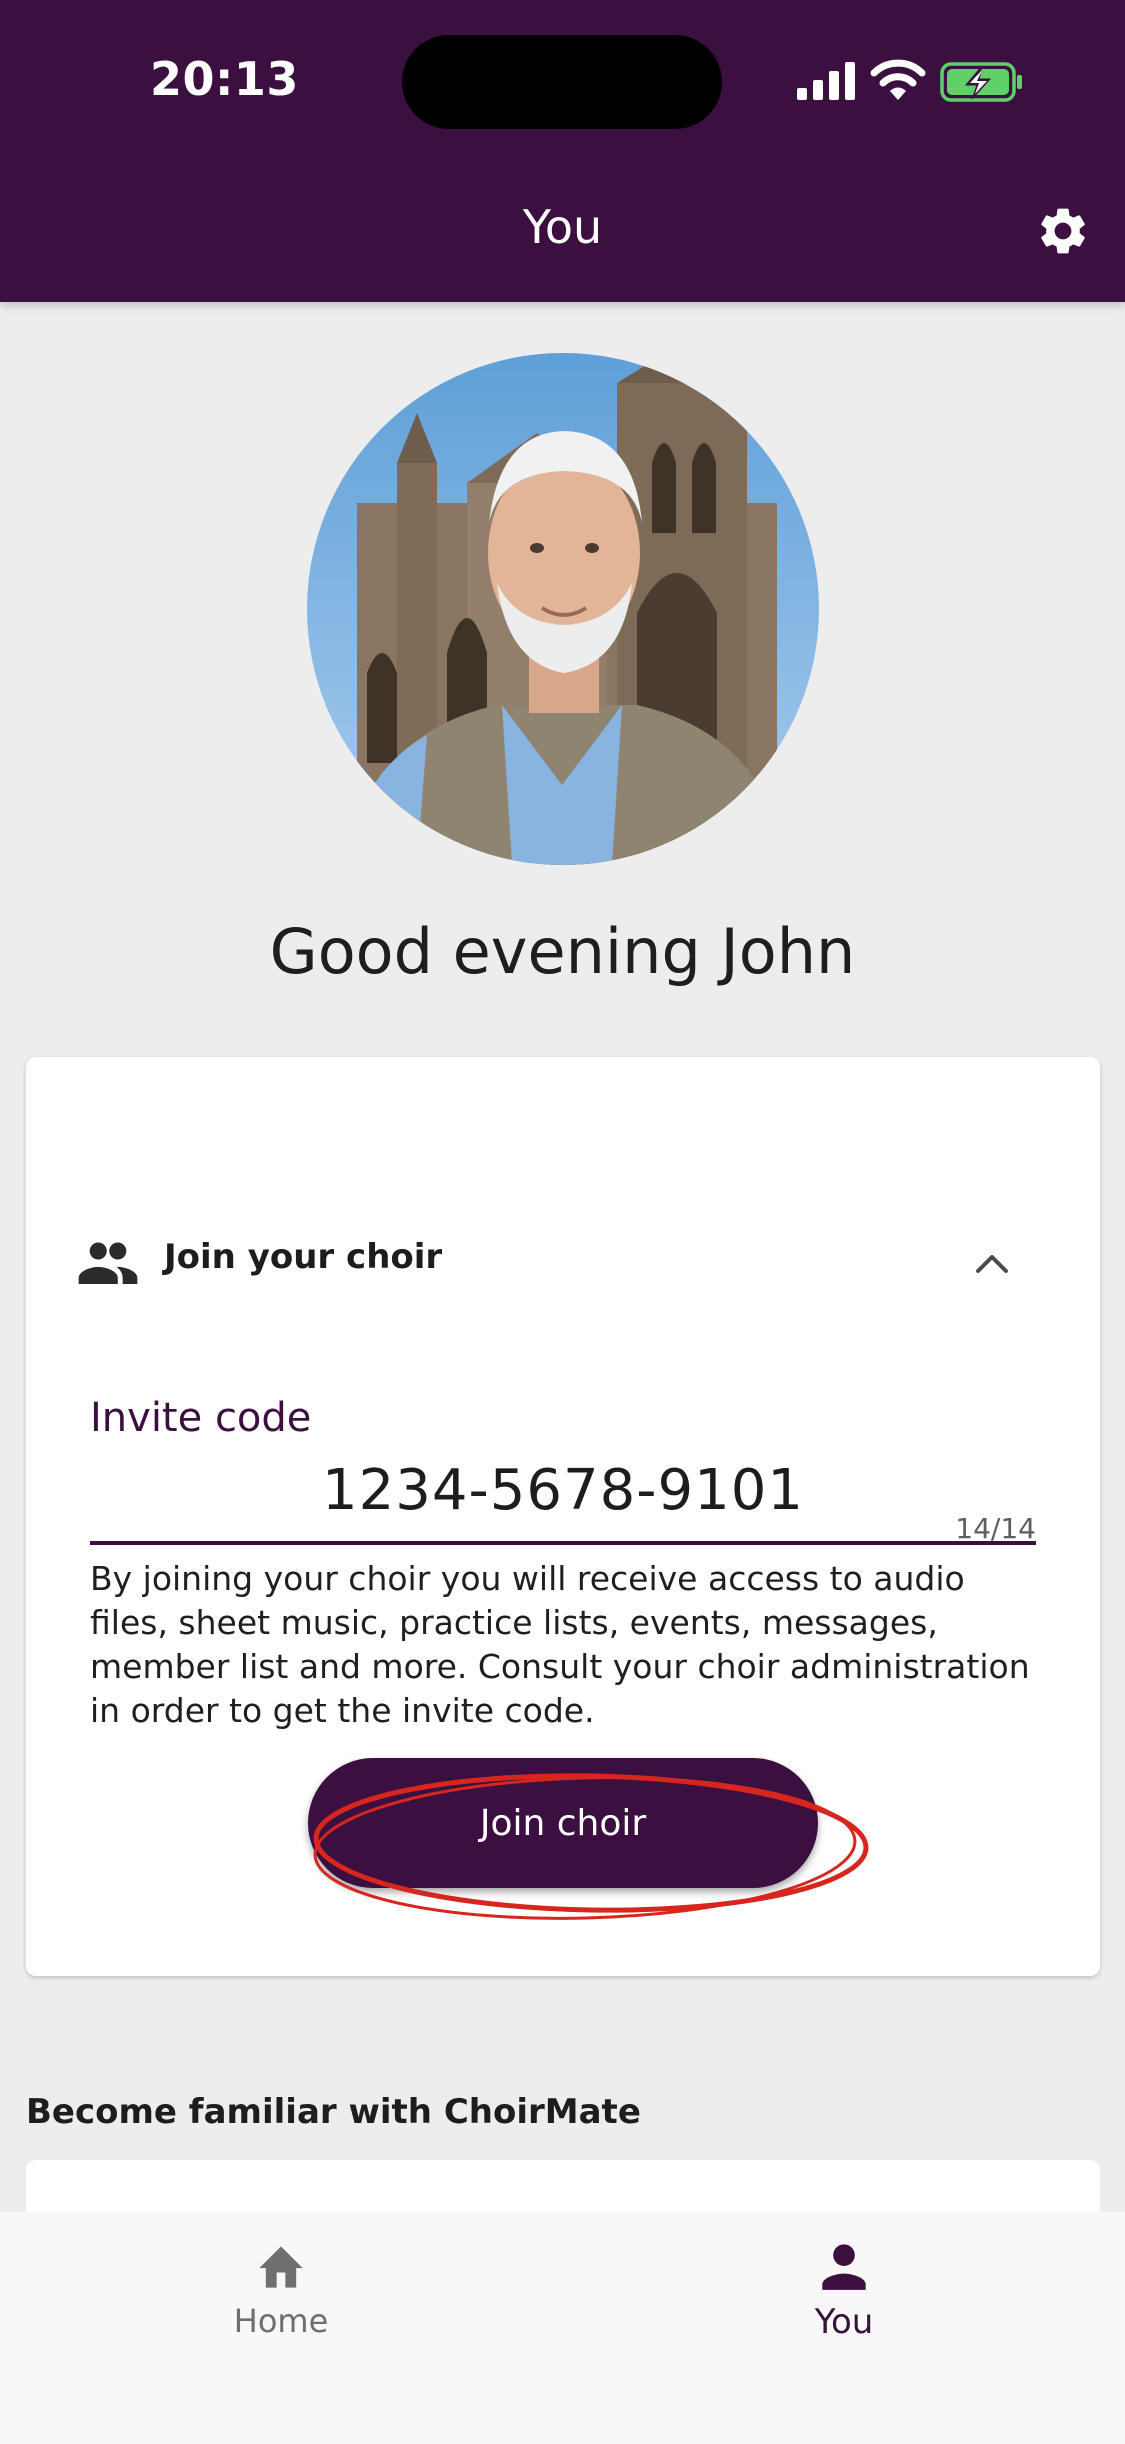  I want to click on bottom-navigation: Home You, so click(562, 2328).